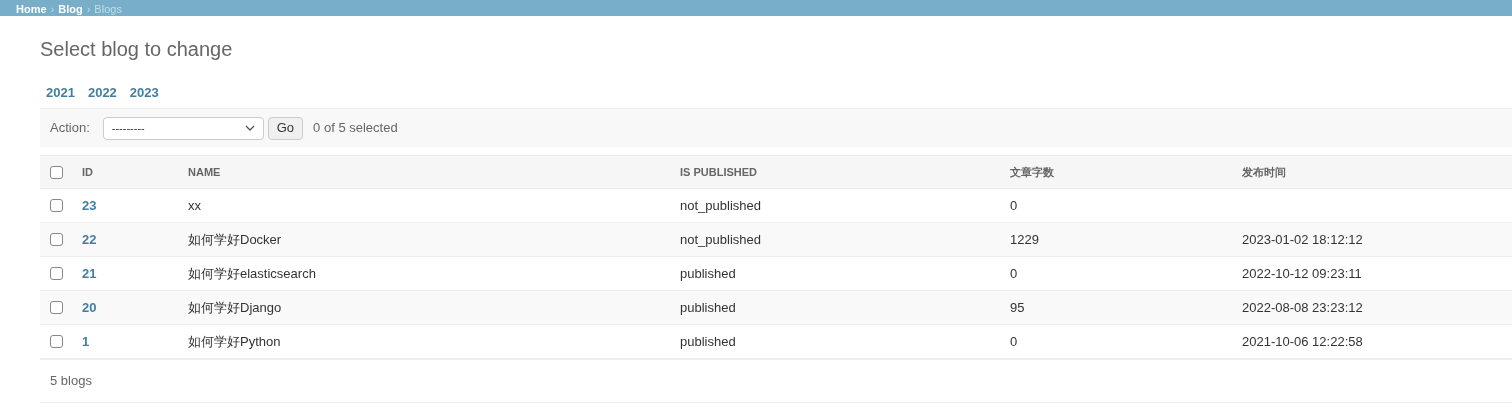  I want to click on table-cell-text: 95, so click(1018, 307).